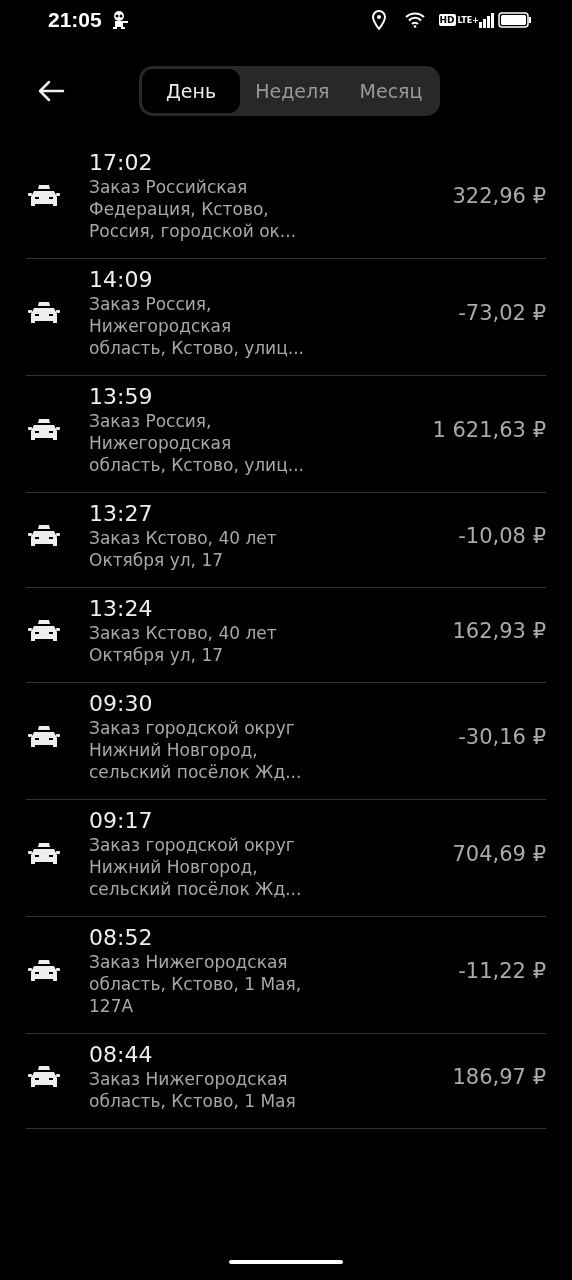 The height and width of the screenshot is (1280, 572). Describe the element at coordinates (121, 821) in the screenshot. I see `order-time: 09:17` at that location.